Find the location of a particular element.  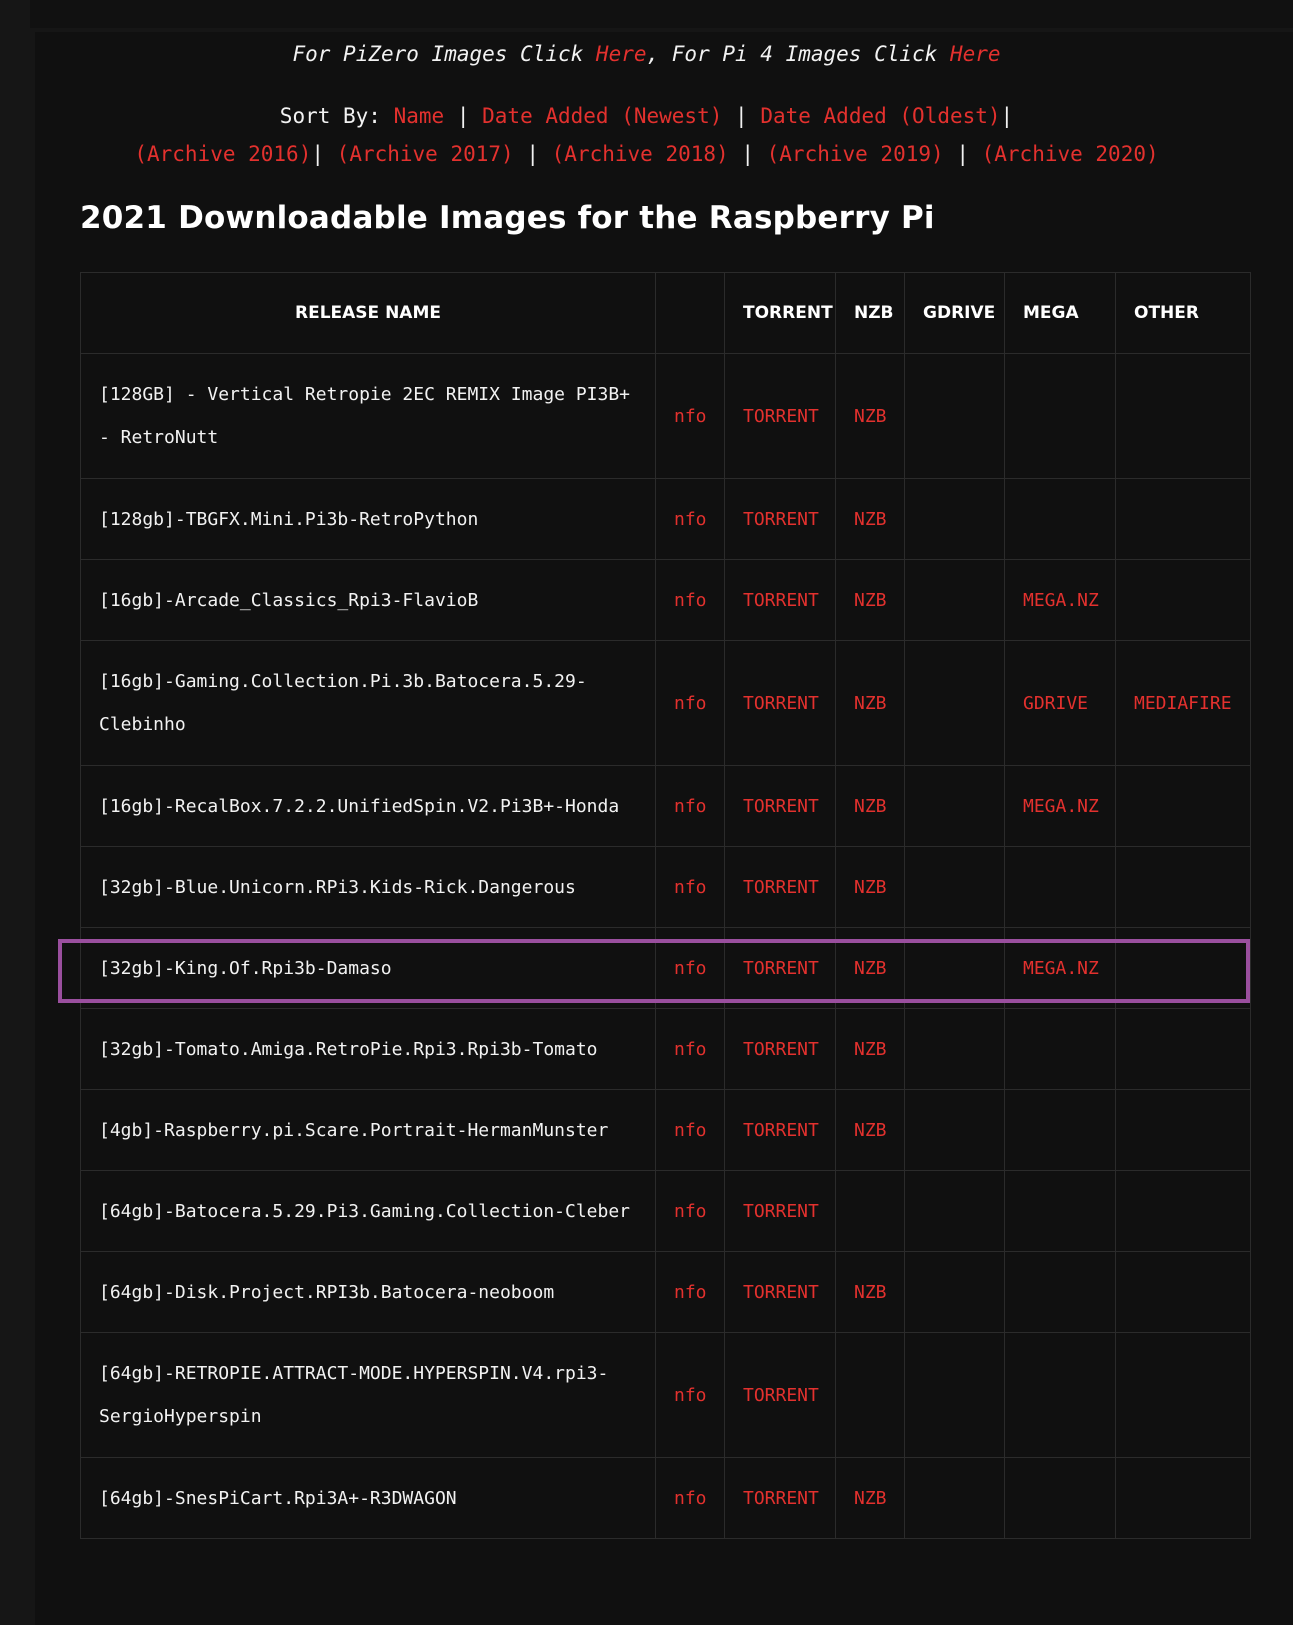

mega-link: GDRIVE is located at coordinates (1055, 703).